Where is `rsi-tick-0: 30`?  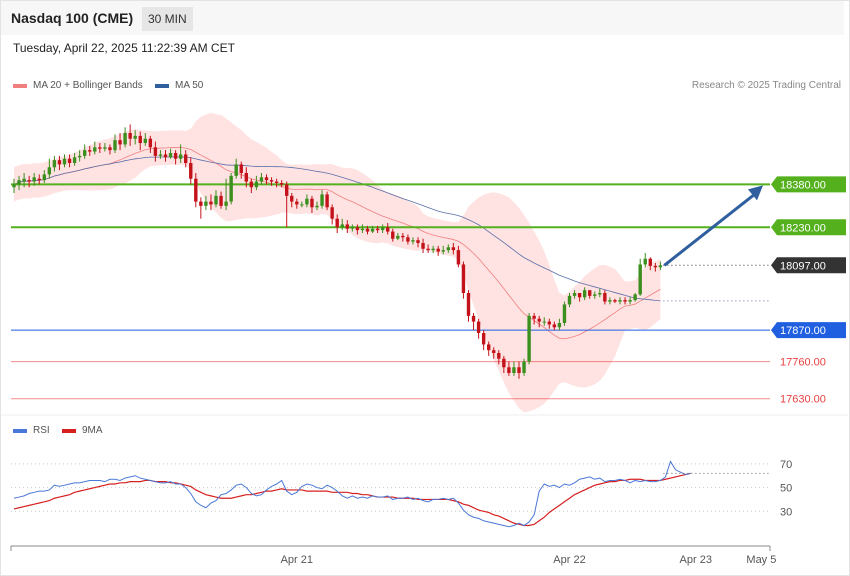 rsi-tick-0: 30 is located at coordinates (786, 512).